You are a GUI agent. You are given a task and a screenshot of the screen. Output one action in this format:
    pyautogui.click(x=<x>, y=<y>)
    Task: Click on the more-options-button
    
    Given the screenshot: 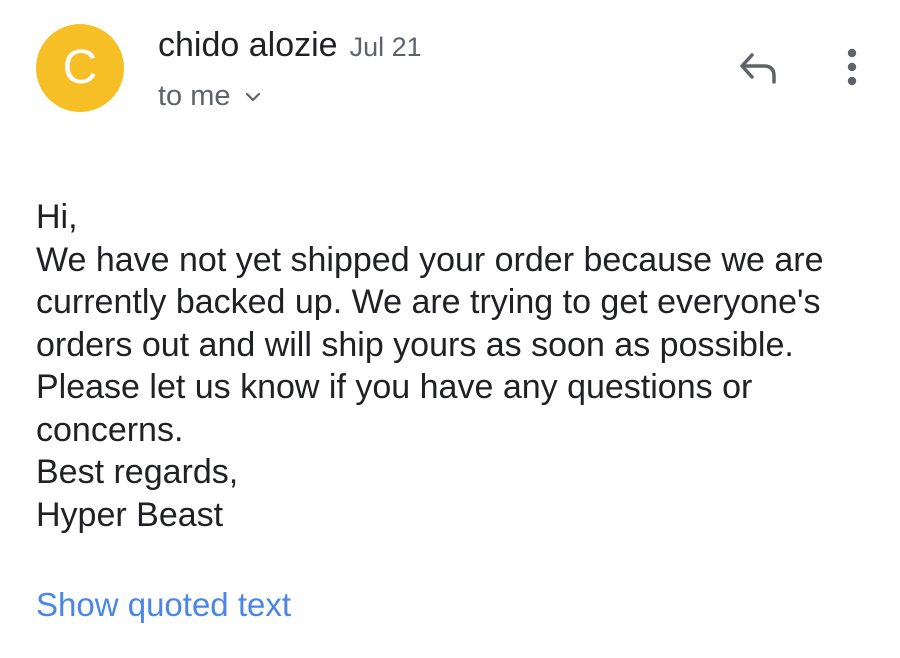 What is the action you would take?
    pyautogui.click(x=852, y=68)
    